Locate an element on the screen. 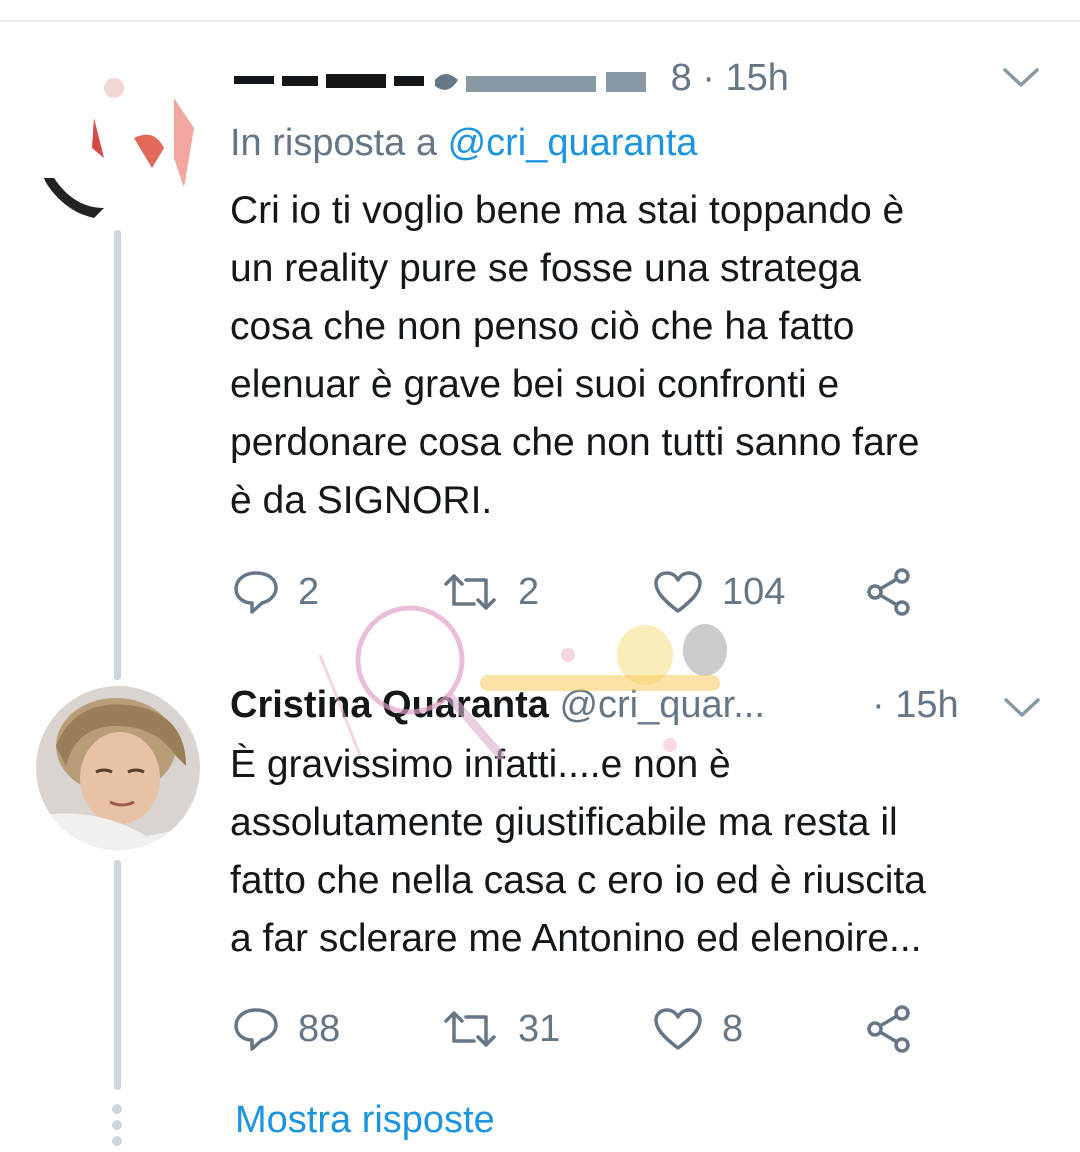  reply-context: In risposta a @cri_quaranta is located at coordinates (463, 143).